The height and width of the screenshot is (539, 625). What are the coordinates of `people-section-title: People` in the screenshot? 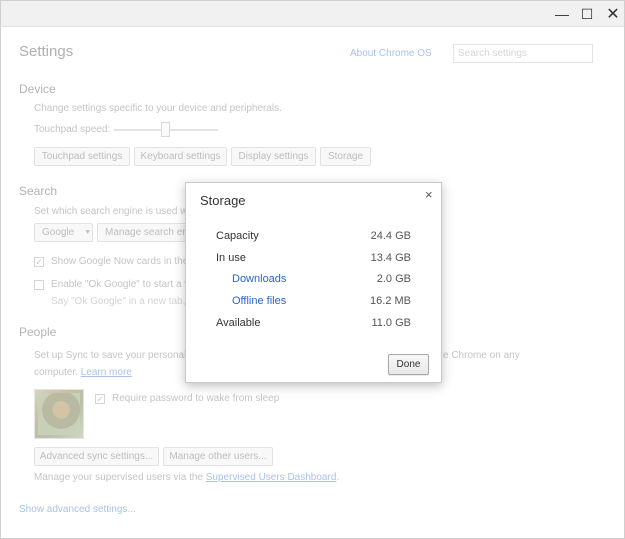 It's located at (38, 332).